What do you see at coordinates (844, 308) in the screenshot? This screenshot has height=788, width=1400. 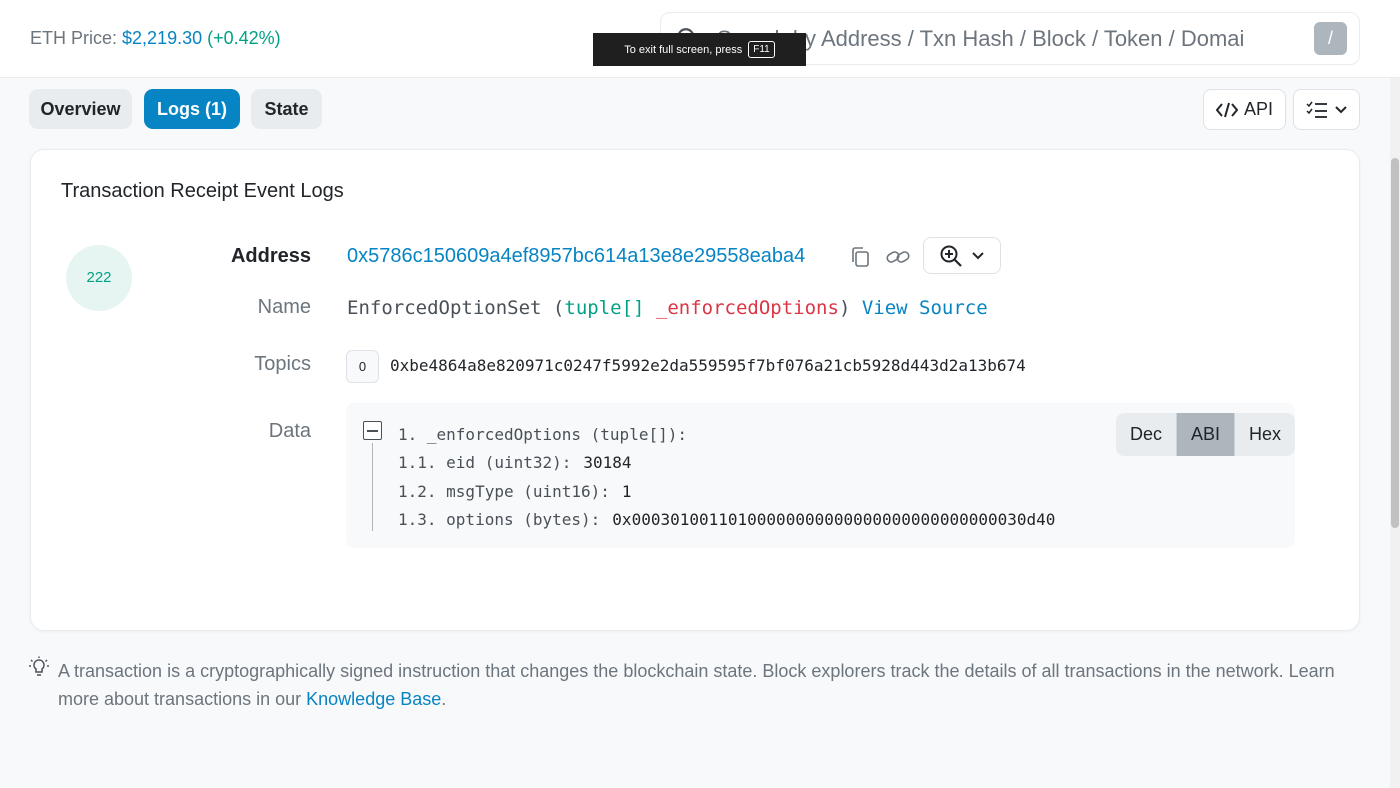 I see `paren-close: )` at bounding box center [844, 308].